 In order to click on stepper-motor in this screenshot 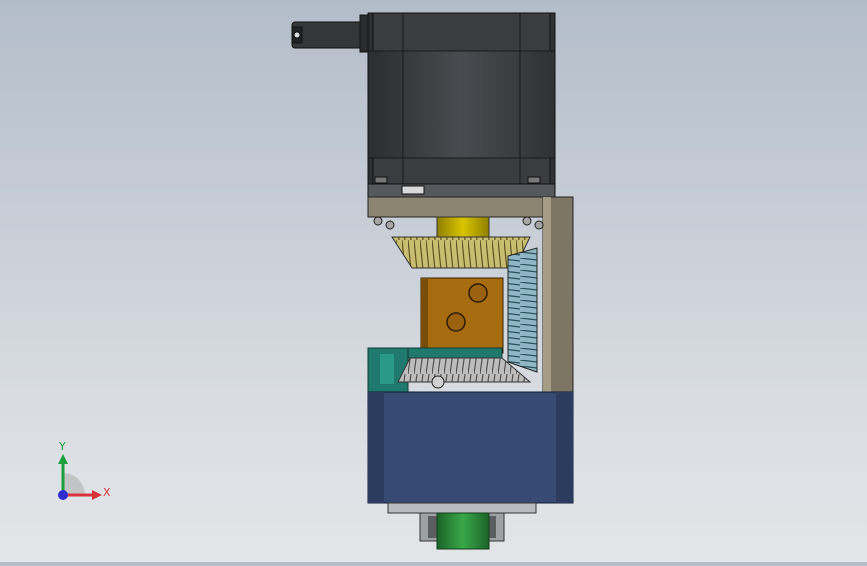, I will do `click(461, 105)`.